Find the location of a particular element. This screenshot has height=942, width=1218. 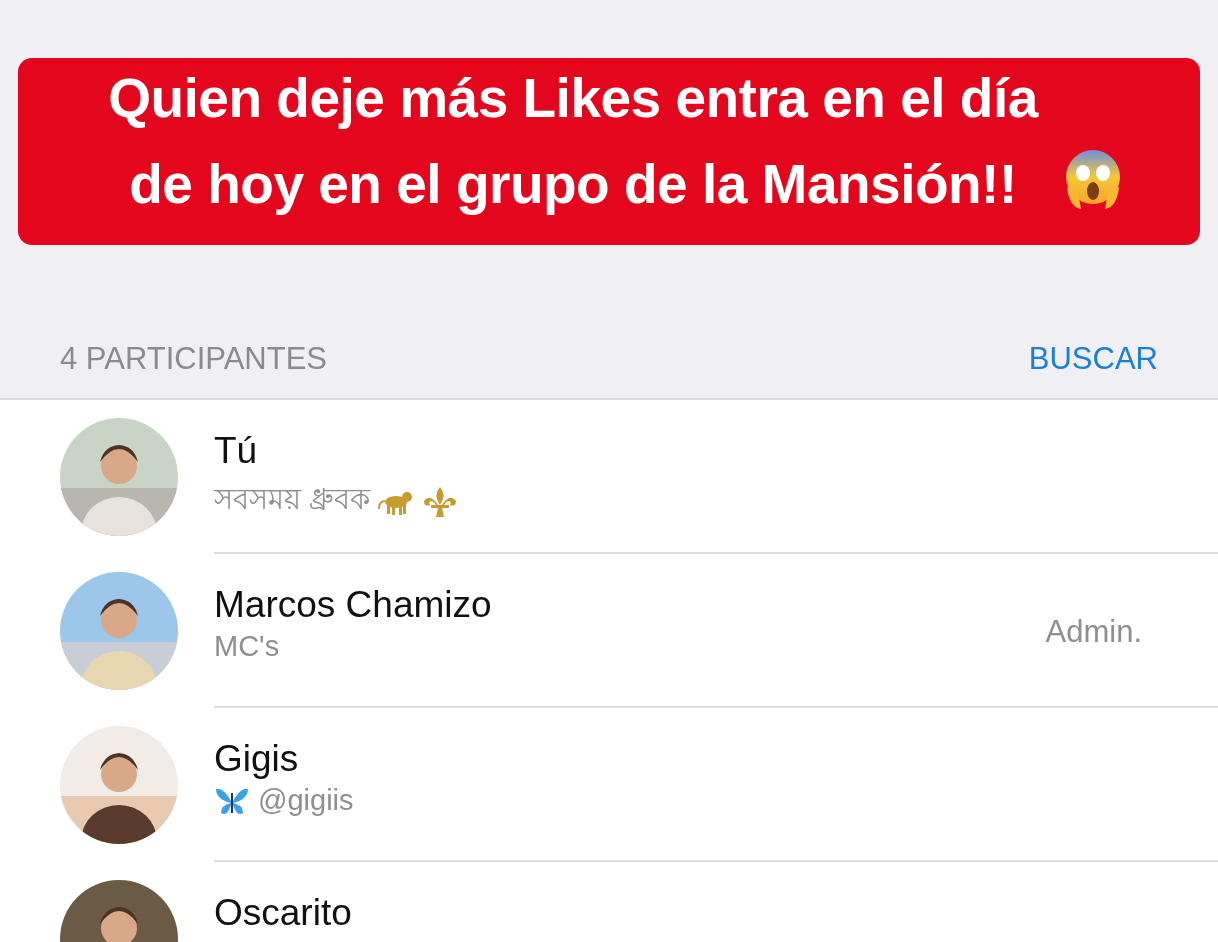

participant-status: সবসময় ধ্রুবক is located at coordinates (292, 499).